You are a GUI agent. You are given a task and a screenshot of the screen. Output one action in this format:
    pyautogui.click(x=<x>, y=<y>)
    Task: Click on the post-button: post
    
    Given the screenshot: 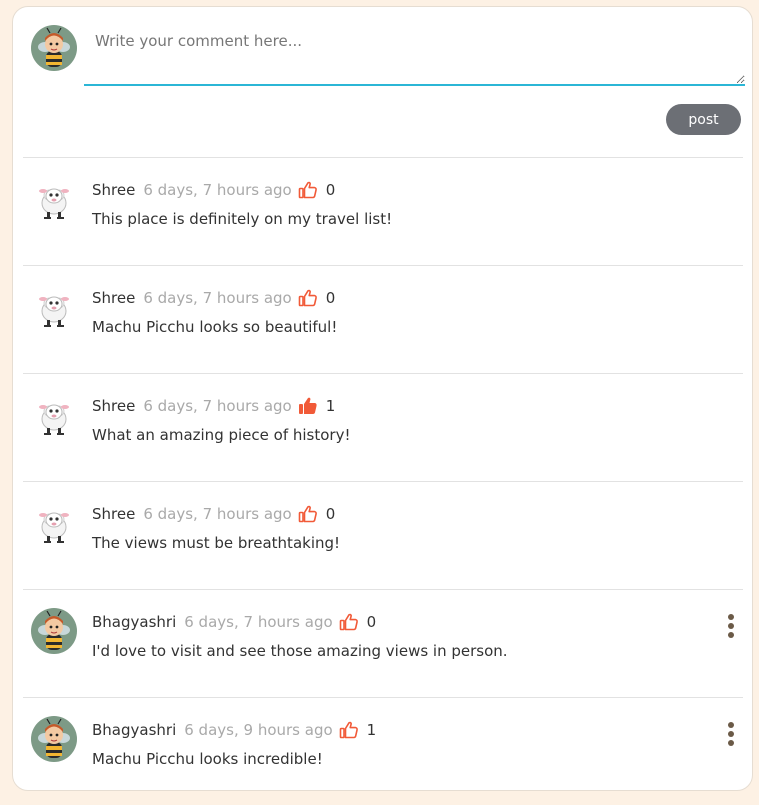 What is the action you would take?
    pyautogui.click(x=703, y=119)
    